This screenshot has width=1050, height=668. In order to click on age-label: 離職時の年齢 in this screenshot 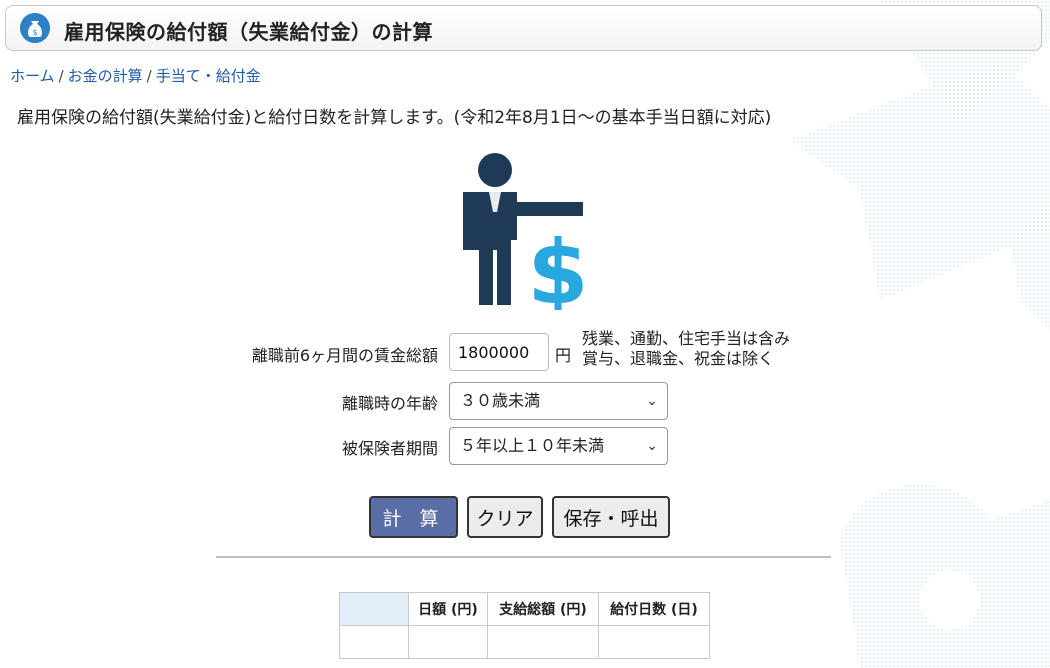, I will do `click(389, 403)`.